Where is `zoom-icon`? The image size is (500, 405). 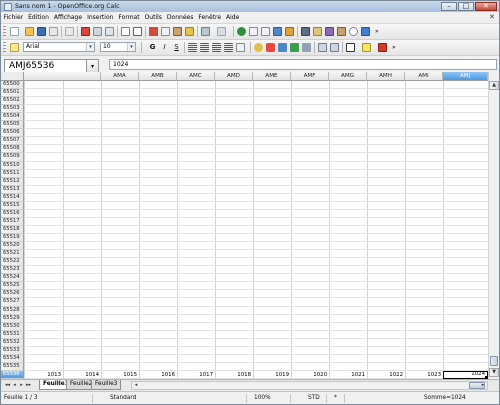 zoom-icon is located at coordinates (353, 31).